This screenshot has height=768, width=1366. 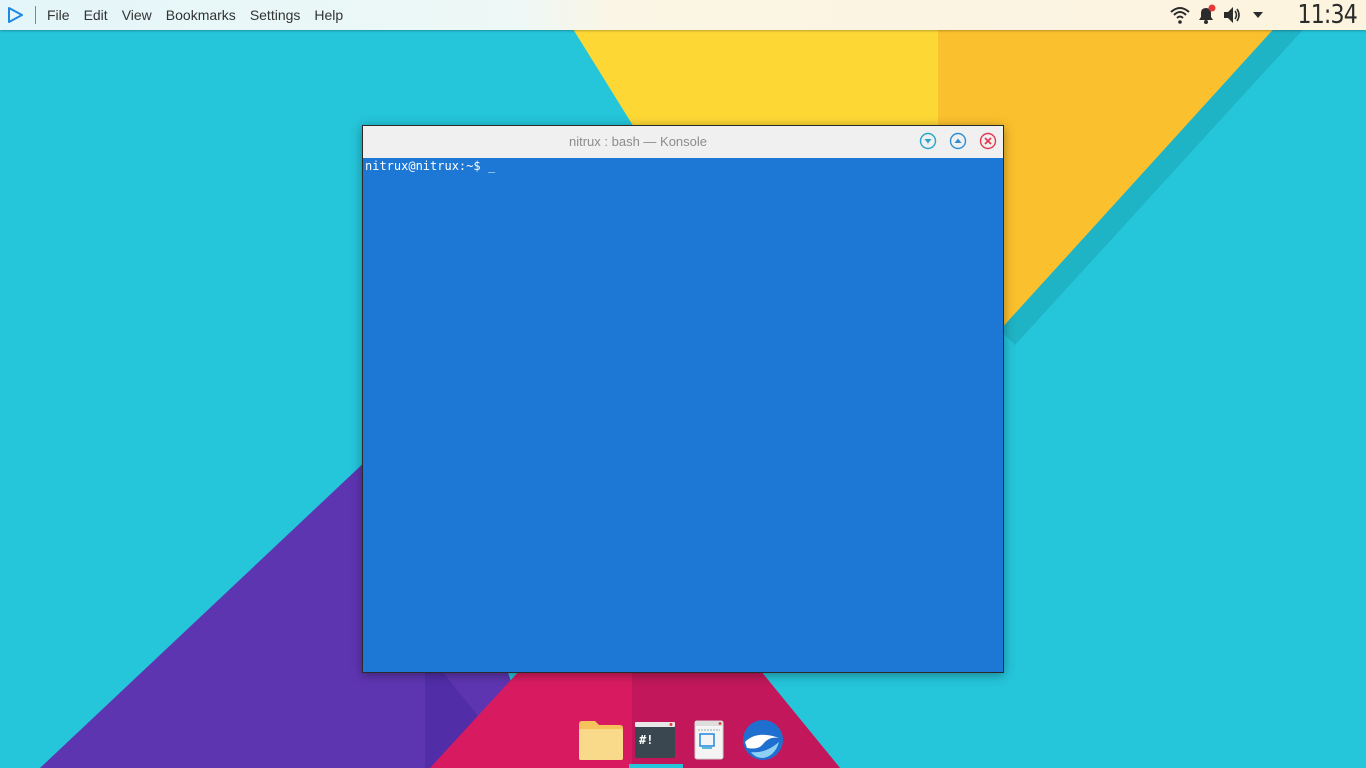 I want to click on window-titlebar: nitrux : bash — Konsole, so click(x=683, y=142).